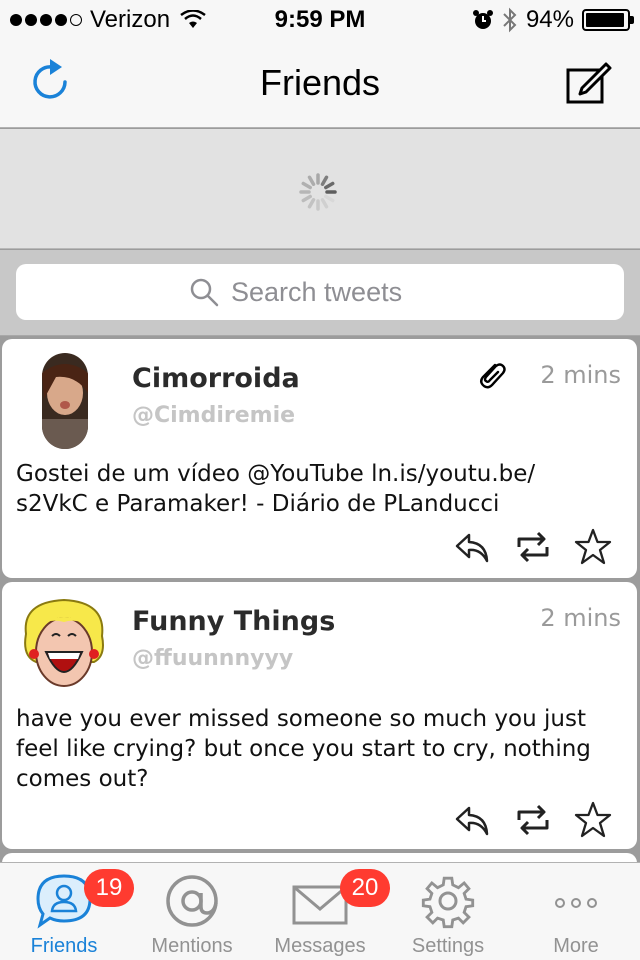 This screenshot has height=960, width=640. What do you see at coordinates (204, 292) in the screenshot?
I see `search-icon` at bounding box center [204, 292].